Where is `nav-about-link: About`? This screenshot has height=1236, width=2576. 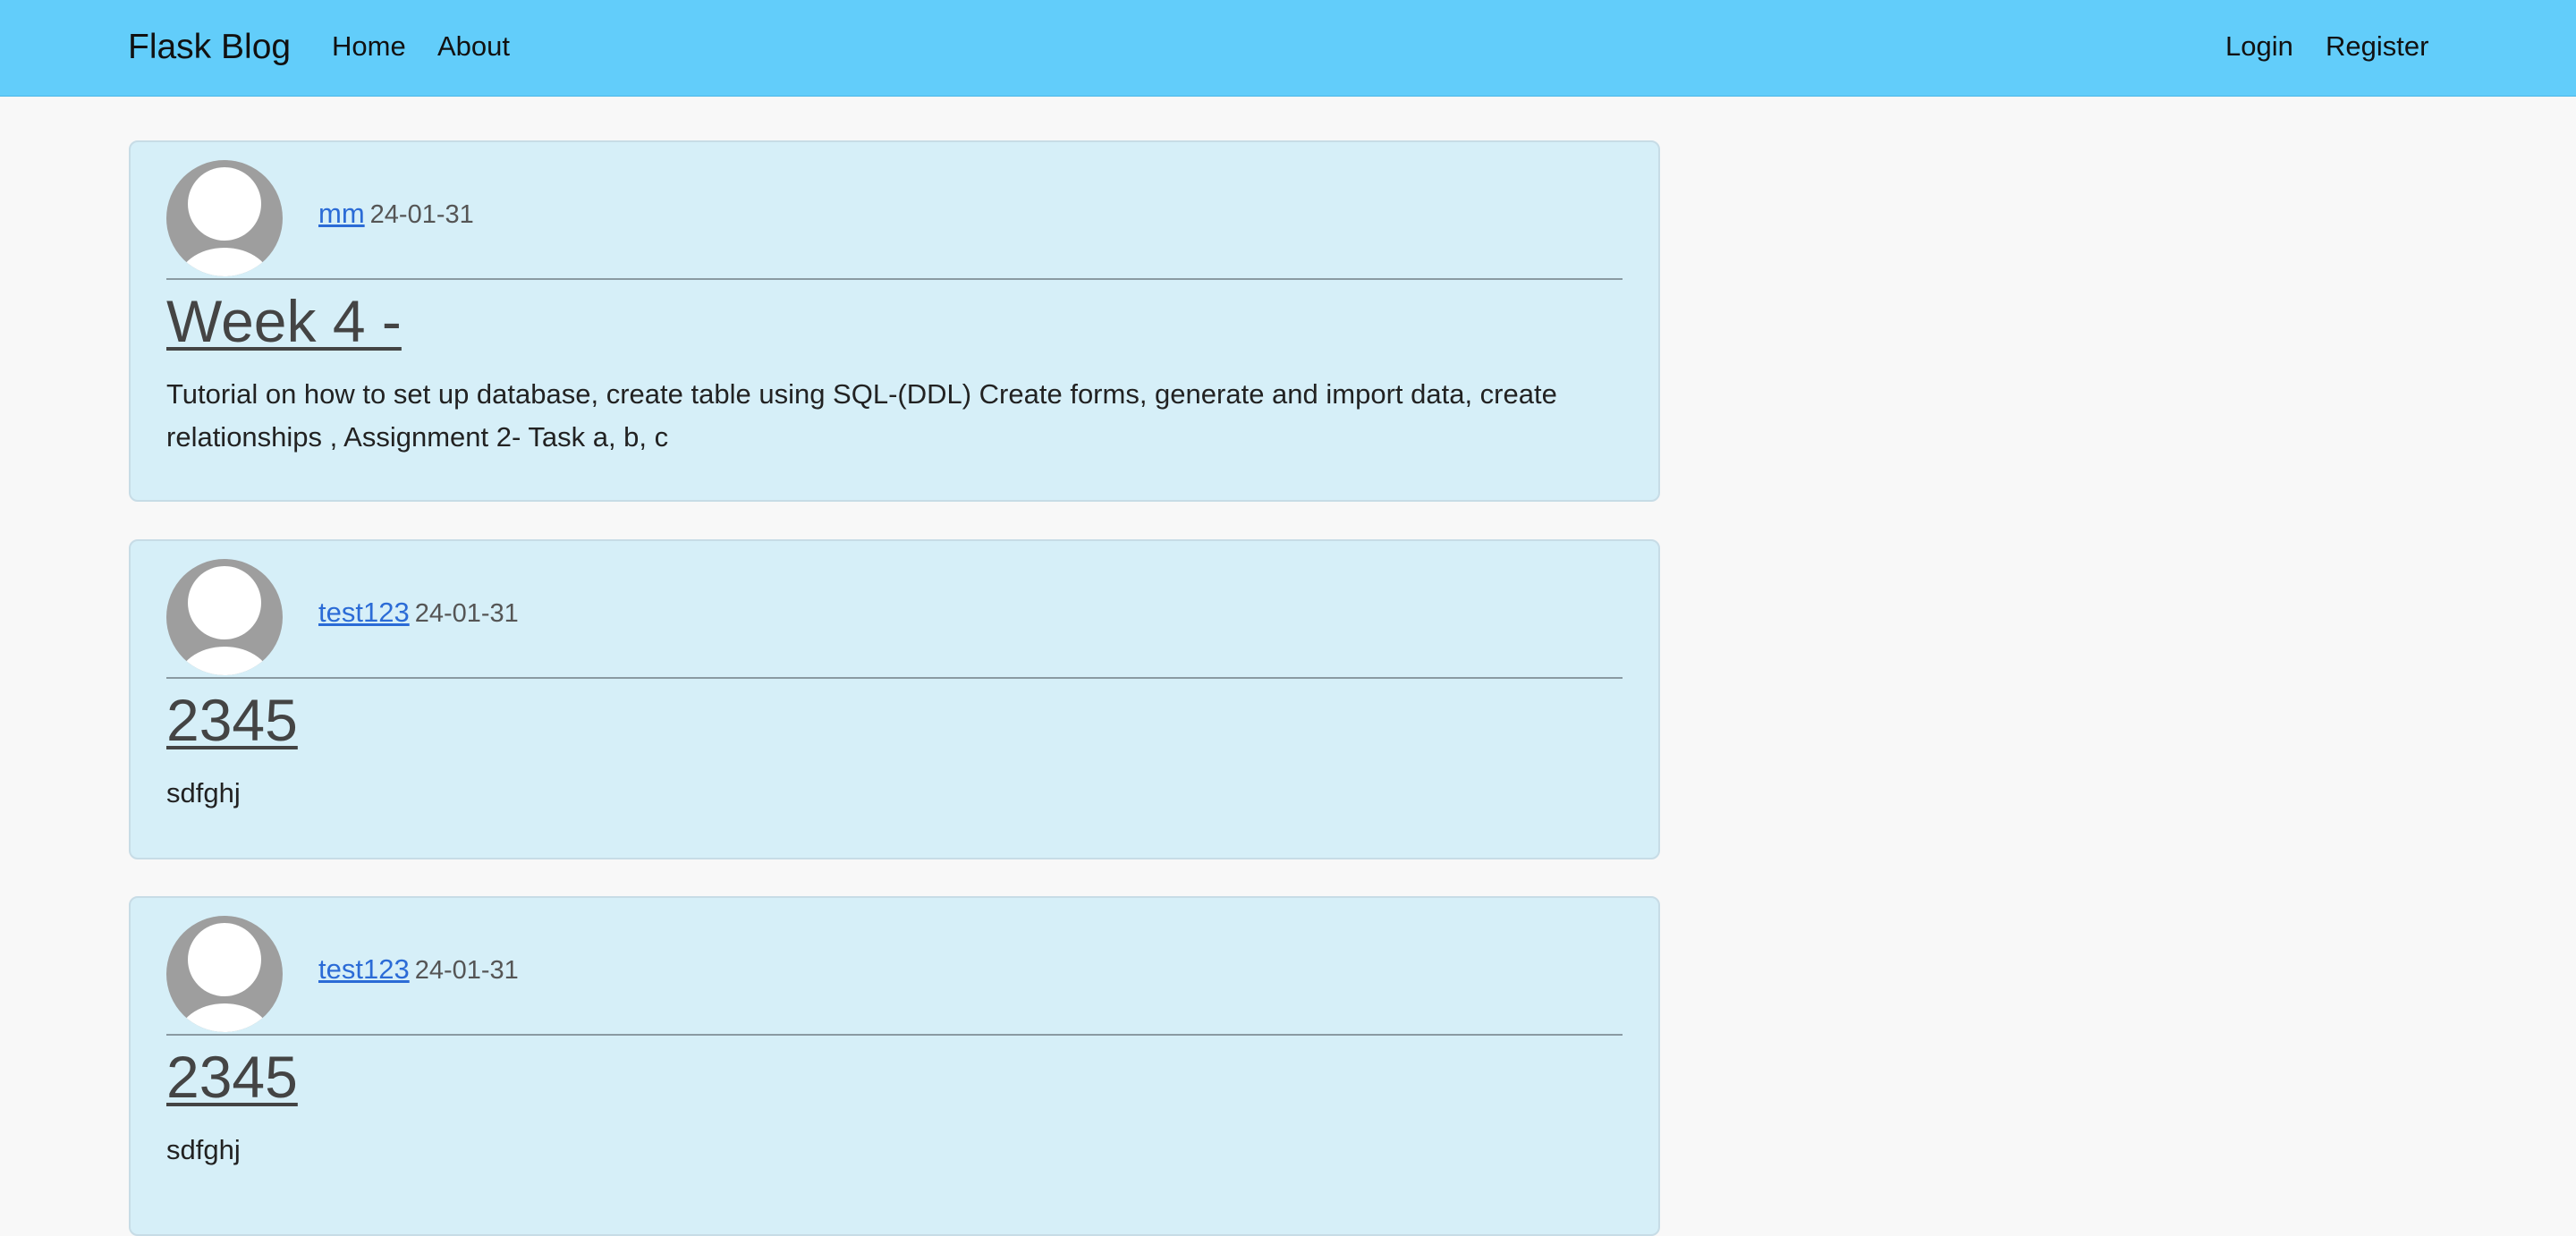
nav-about-link: About is located at coordinates (473, 47).